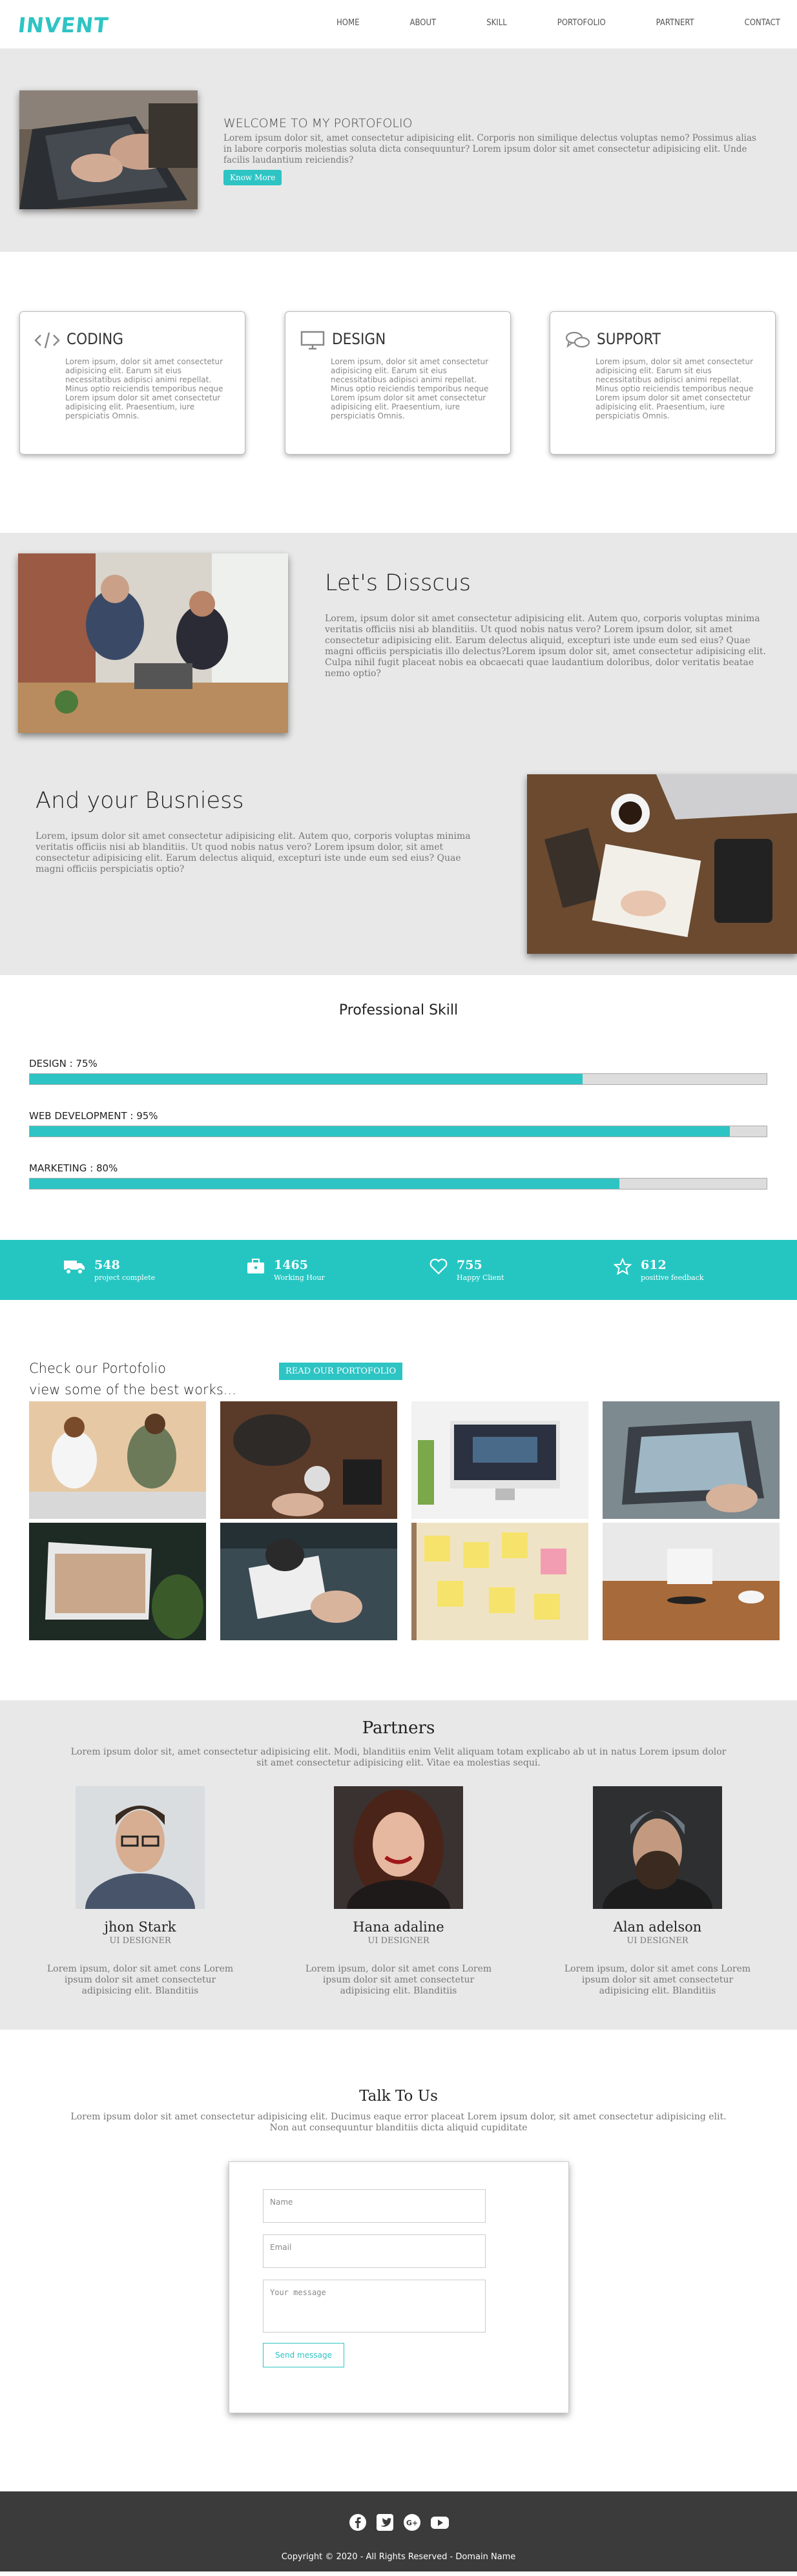 Image resolution: width=797 pixels, height=2576 pixels. Describe the element at coordinates (662, 864) in the screenshot. I see `business-desk-image` at that location.